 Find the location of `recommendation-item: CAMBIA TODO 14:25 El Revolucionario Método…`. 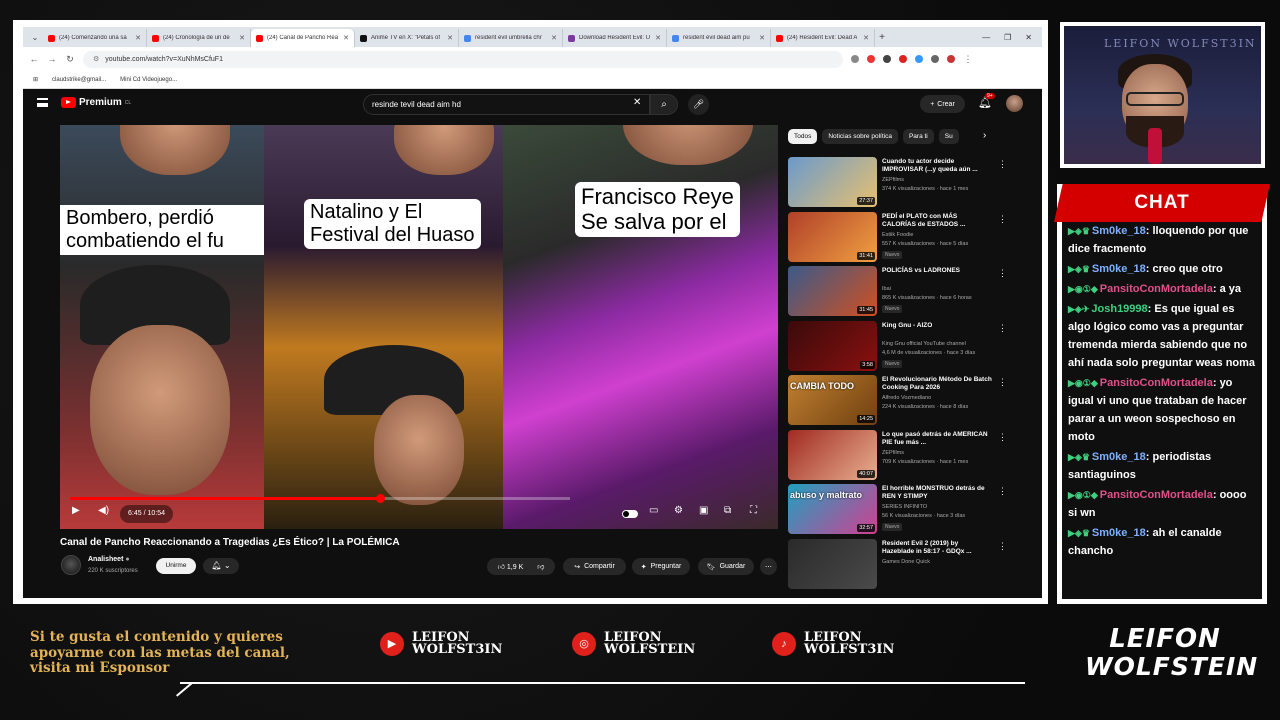

recommendation-item: CAMBIA TODO 14:25 El Revolucionario Método… is located at coordinates (898, 401).